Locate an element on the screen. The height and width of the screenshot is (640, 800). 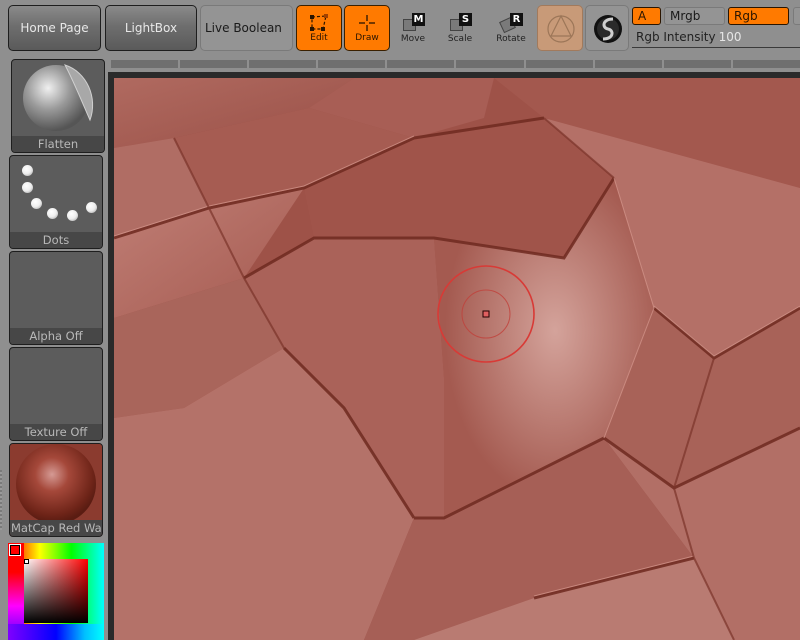
draw-icon is located at coordinates (367, 23).